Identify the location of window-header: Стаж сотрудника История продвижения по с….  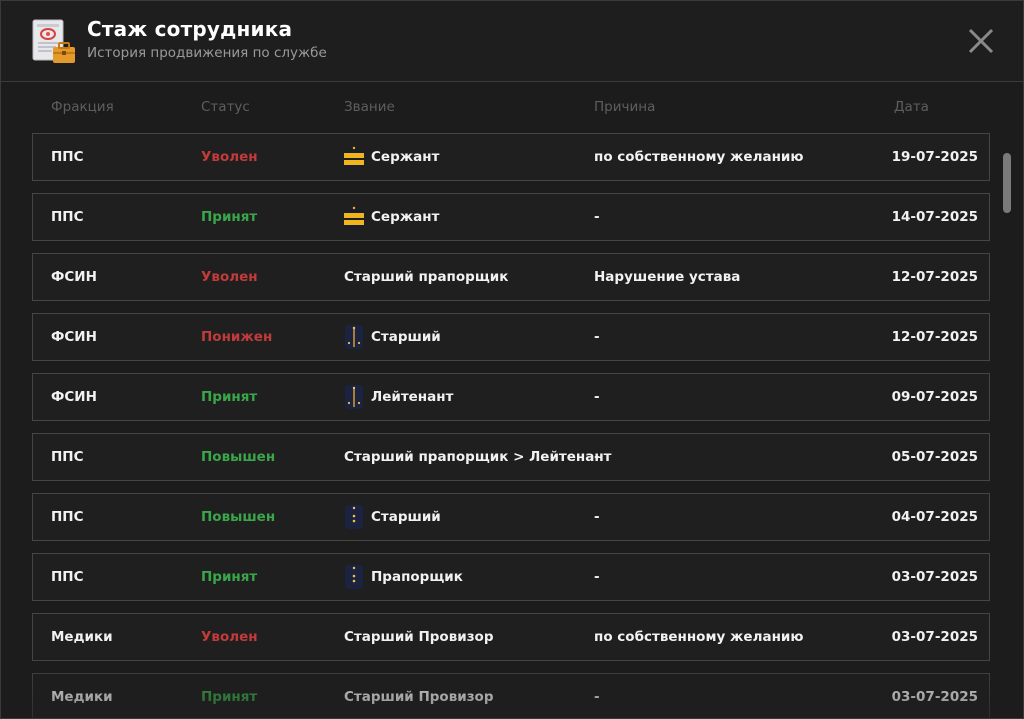
(512, 41).